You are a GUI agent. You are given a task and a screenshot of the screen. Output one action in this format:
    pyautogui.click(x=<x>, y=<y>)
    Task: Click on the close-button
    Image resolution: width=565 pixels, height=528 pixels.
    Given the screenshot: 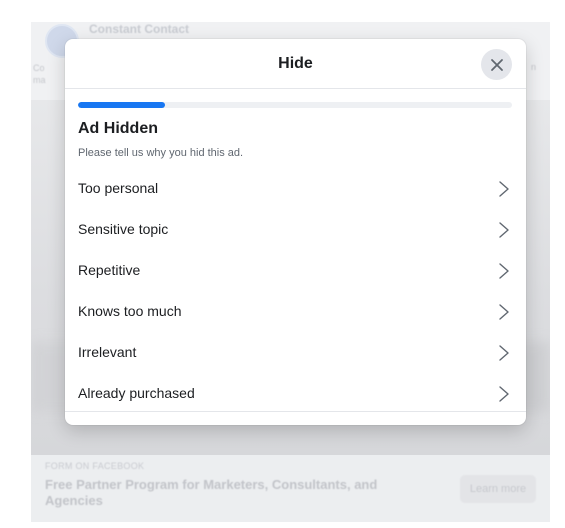 What is the action you would take?
    pyautogui.click(x=496, y=64)
    